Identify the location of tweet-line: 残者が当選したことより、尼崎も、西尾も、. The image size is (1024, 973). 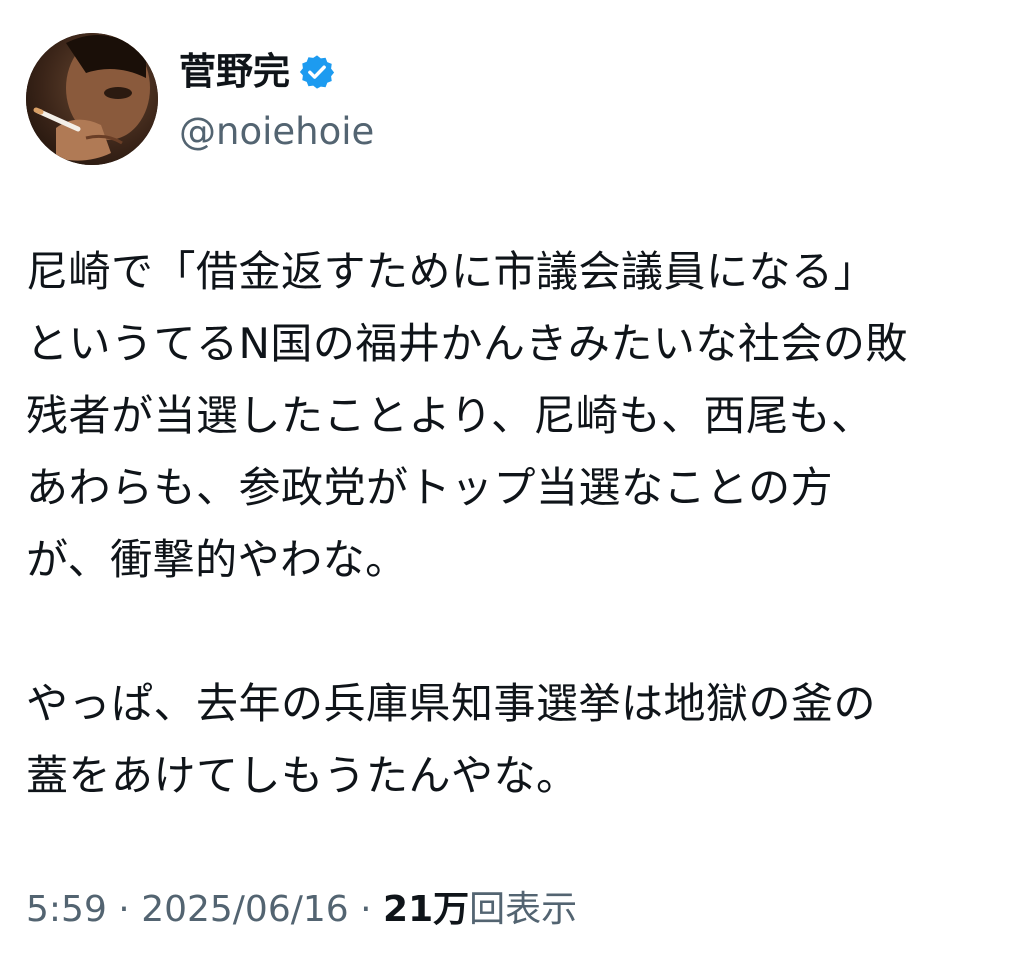
(450, 415).